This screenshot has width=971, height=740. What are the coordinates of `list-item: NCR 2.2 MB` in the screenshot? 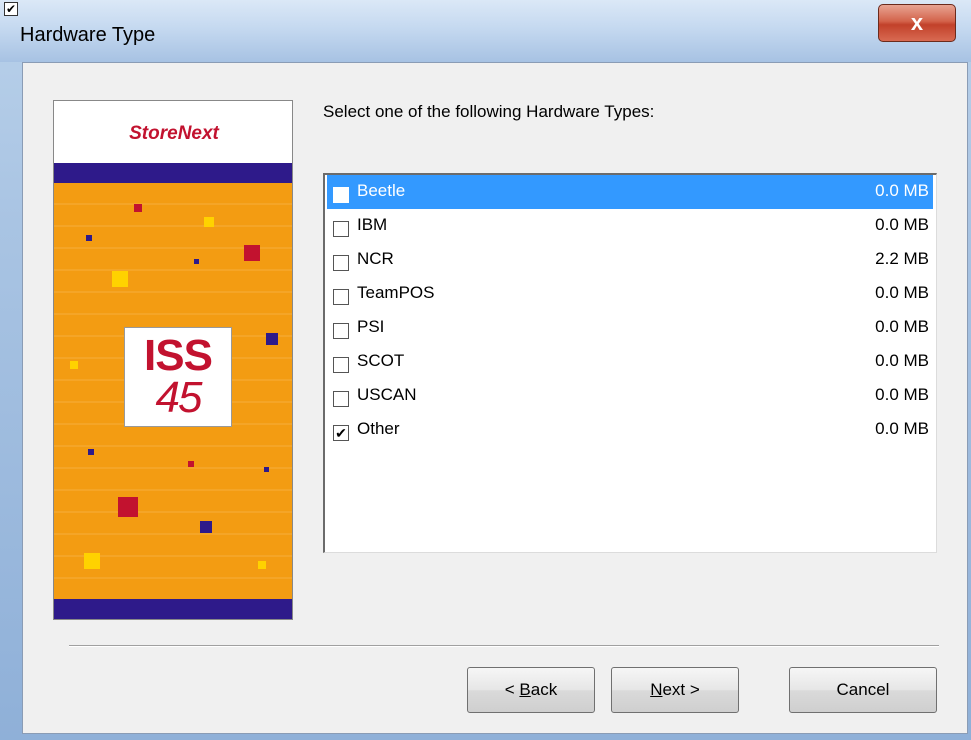 It's located at (630, 260).